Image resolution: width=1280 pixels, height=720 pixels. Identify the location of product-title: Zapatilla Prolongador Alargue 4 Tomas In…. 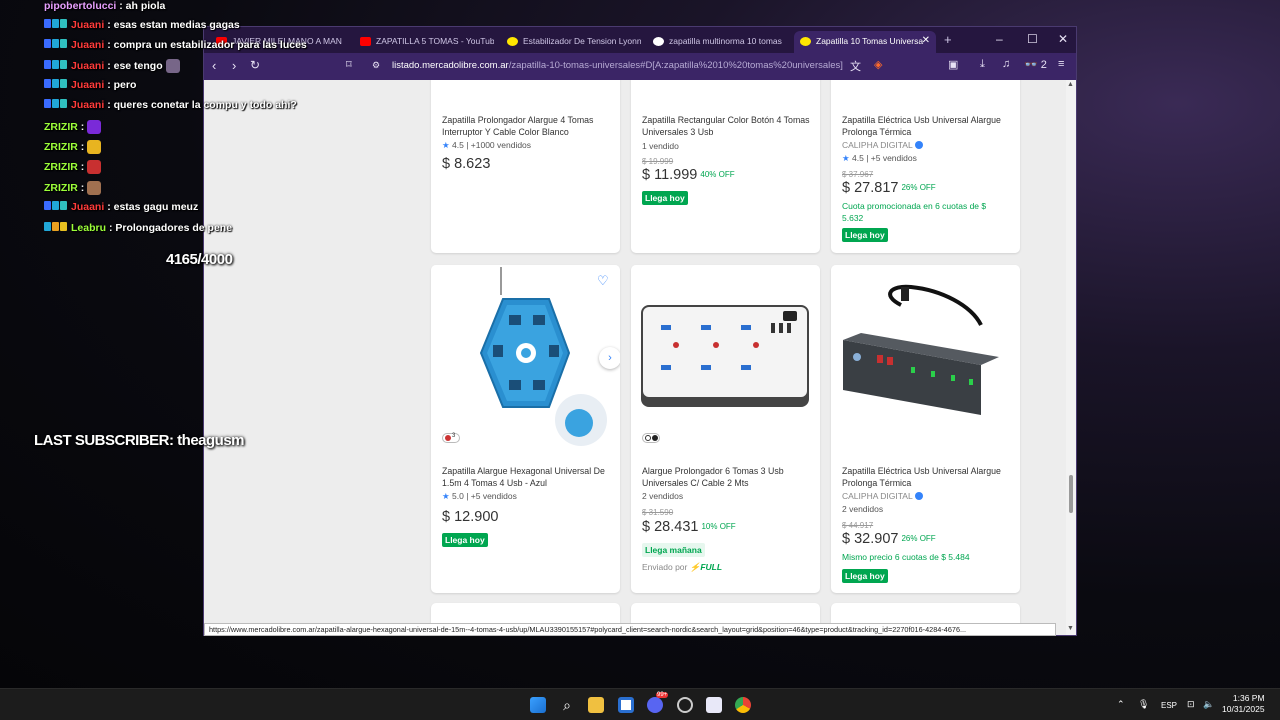
(527, 126).